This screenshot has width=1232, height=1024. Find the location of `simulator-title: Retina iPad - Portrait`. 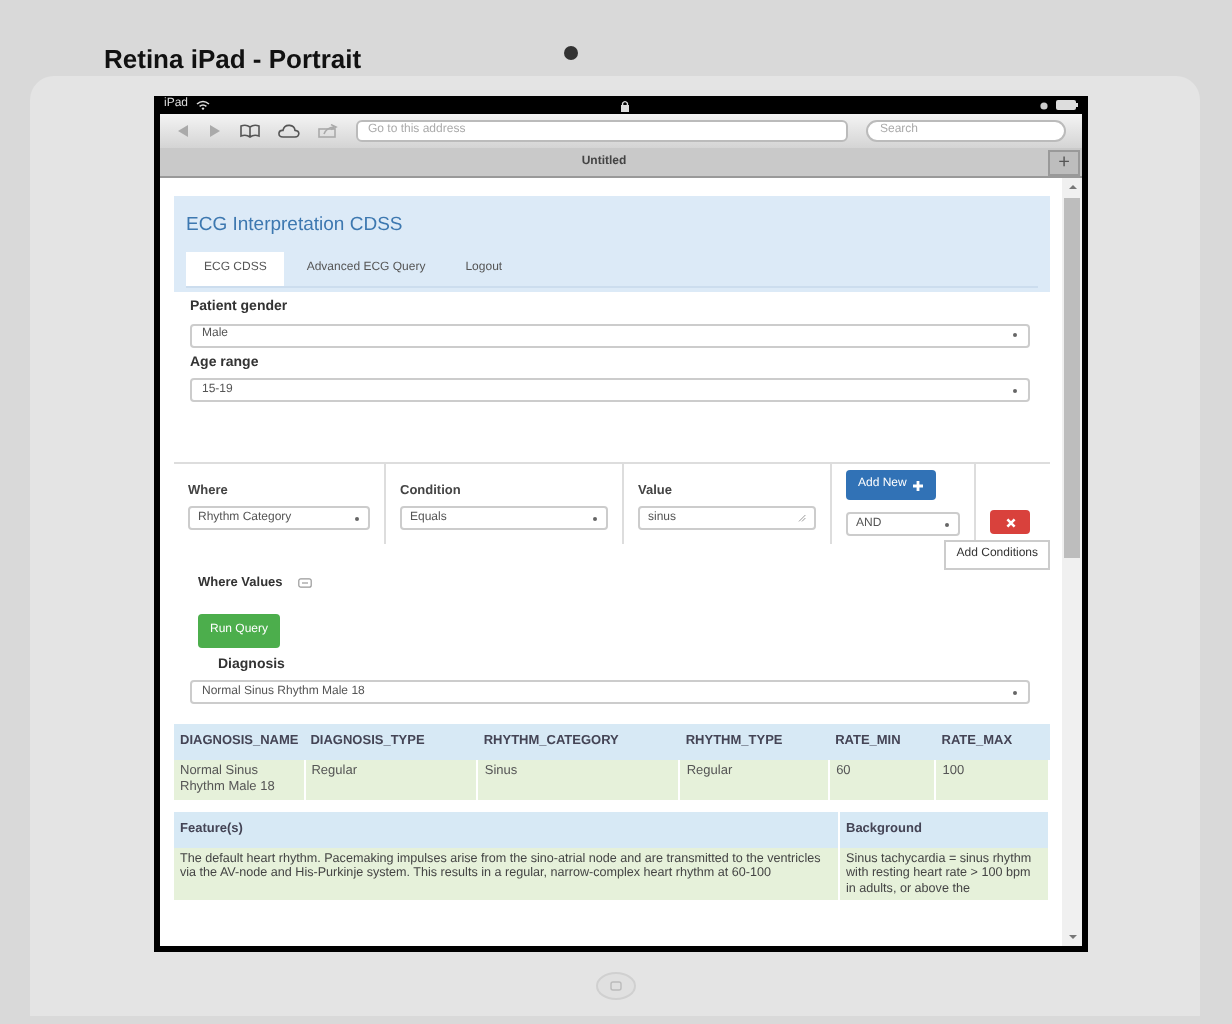

simulator-title: Retina iPad - Portrait is located at coordinates (233, 60).